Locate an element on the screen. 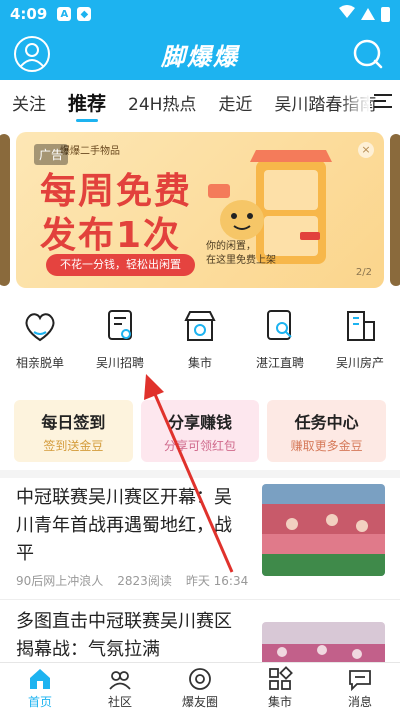 This screenshot has height=711, width=400. nav-messages: 消息 is located at coordinates (360, 687).